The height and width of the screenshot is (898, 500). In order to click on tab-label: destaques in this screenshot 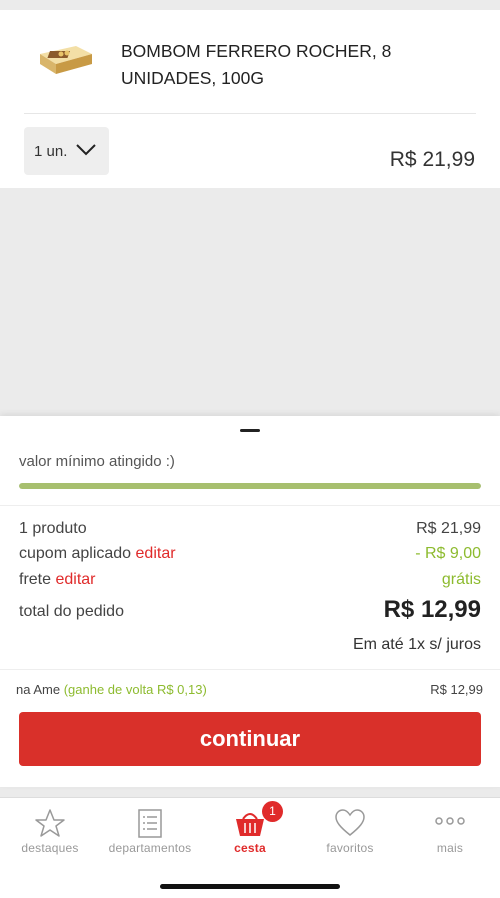, I will do `click(50, 848)`.